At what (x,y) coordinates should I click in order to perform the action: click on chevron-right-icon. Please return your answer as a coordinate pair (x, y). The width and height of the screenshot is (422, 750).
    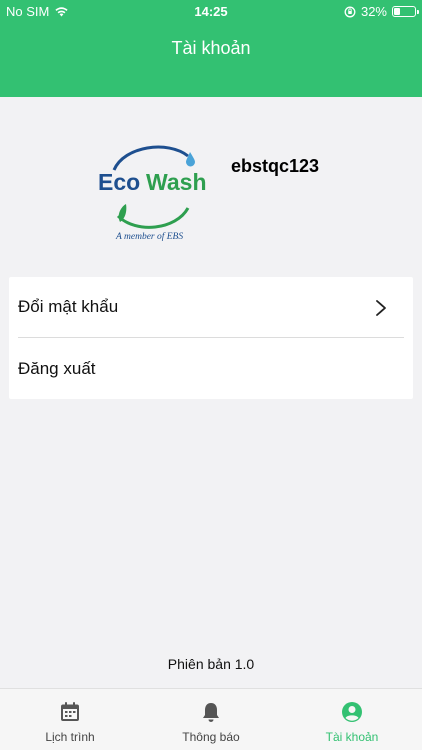
    Looking at the image, I should click on (381, 308).